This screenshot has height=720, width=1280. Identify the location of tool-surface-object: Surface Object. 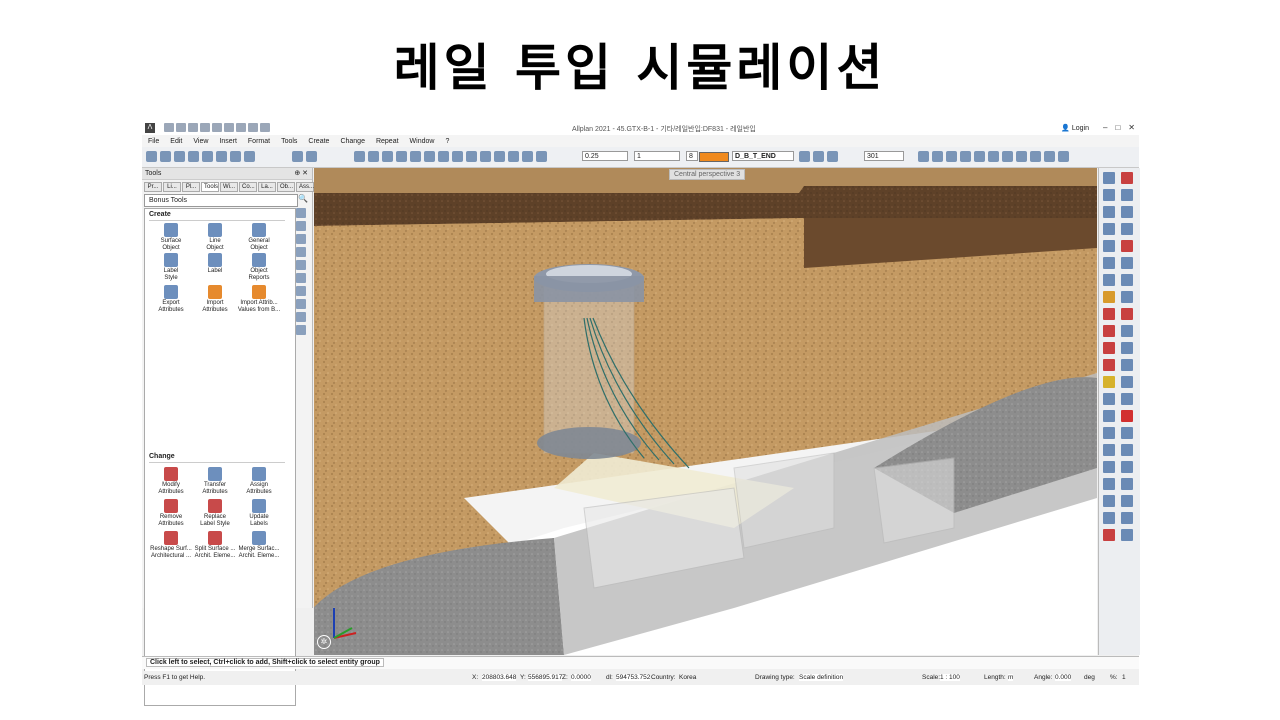
(171, 237).